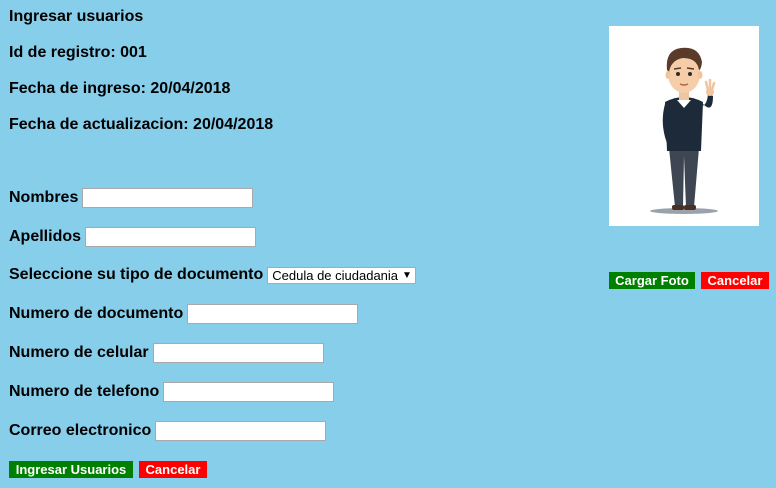 The width and height of the screenshot is (776, 488). I want to click on numero-celular-label: Numero de celular, so click(79, 352).